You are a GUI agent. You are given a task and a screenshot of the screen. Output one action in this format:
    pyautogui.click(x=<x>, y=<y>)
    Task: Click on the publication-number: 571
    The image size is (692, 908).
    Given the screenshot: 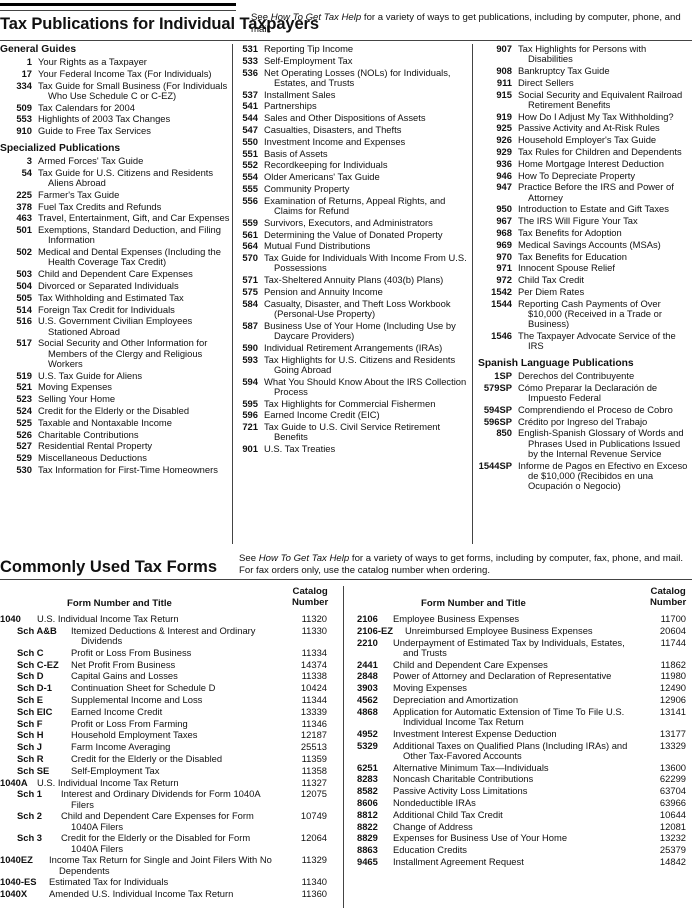 What is the action you would take?
    pyautogui.click(x=250, y=280)
    